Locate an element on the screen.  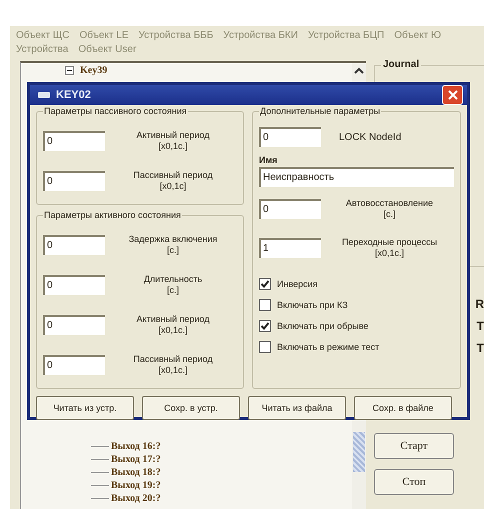
group-title: Journal is located at coordinates (401, 64).